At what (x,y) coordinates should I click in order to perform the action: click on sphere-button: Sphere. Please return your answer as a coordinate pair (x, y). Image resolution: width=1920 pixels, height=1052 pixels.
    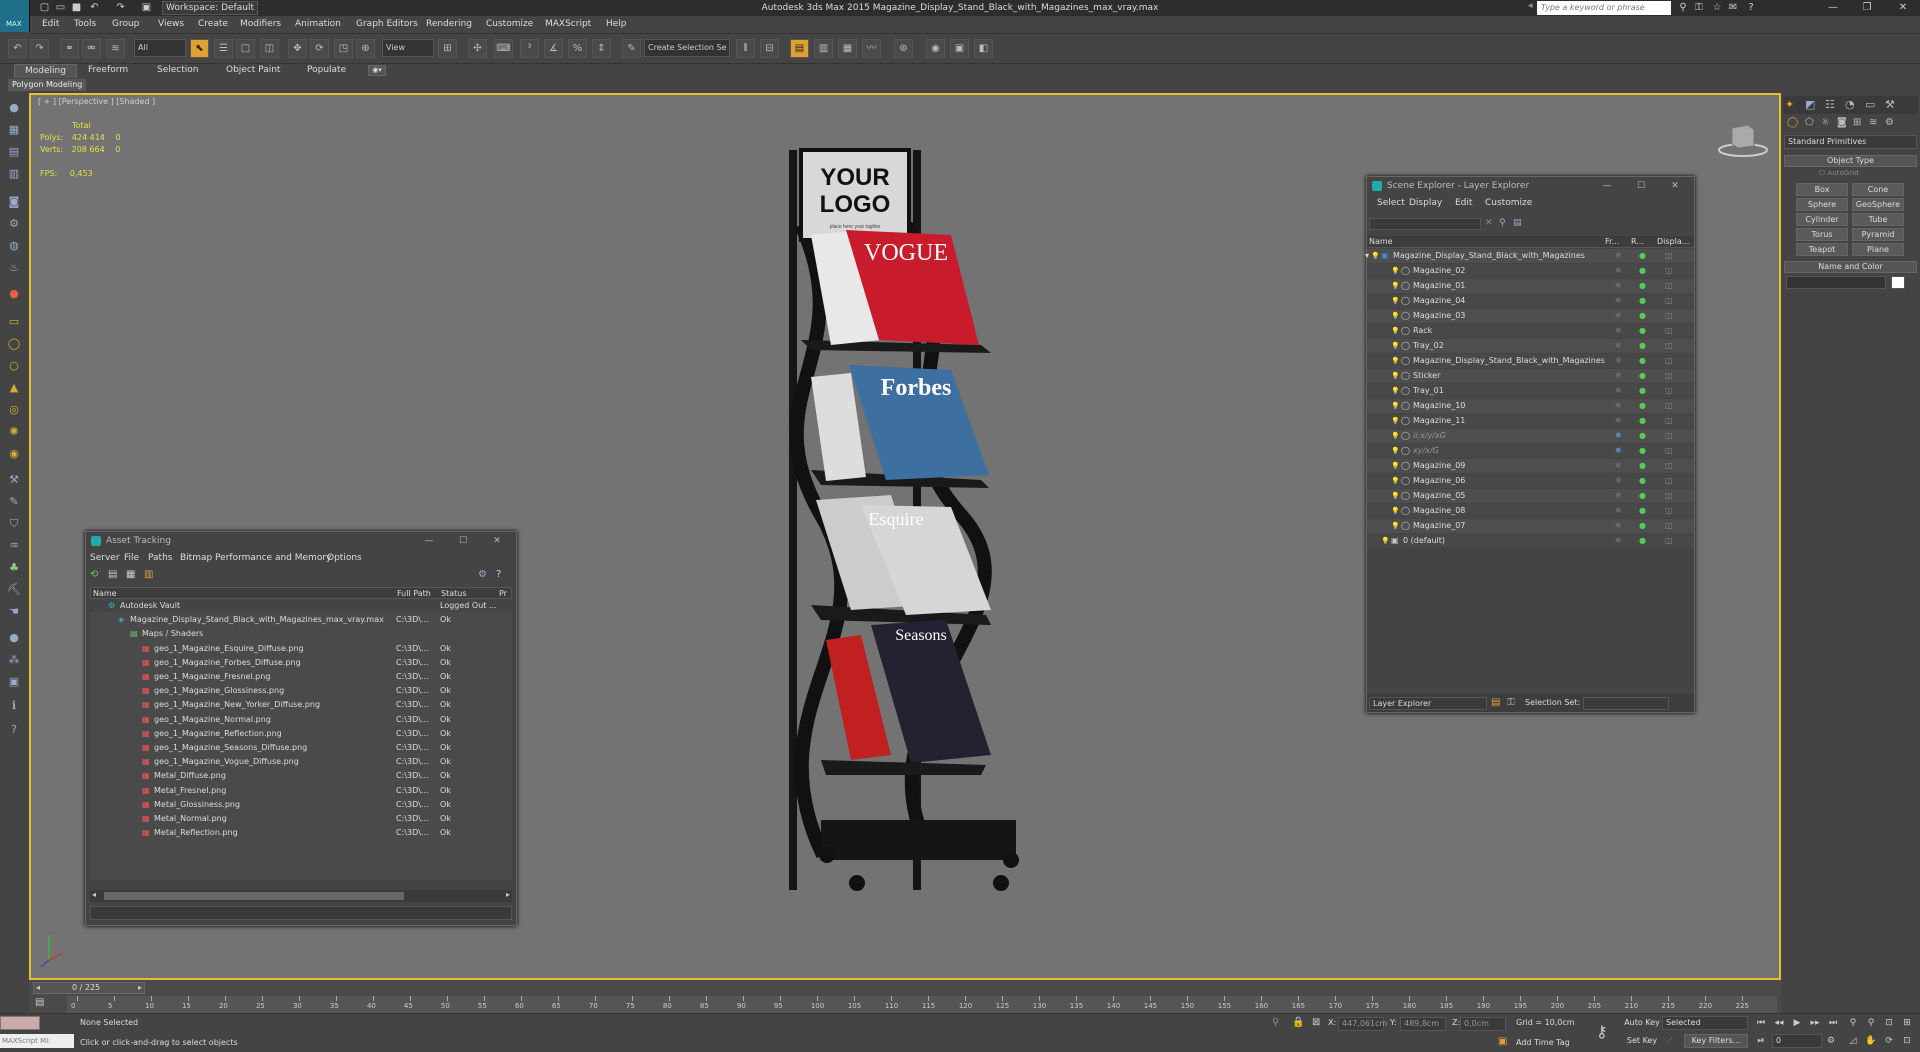
    Looking at the image, I should click on (1822, 204).